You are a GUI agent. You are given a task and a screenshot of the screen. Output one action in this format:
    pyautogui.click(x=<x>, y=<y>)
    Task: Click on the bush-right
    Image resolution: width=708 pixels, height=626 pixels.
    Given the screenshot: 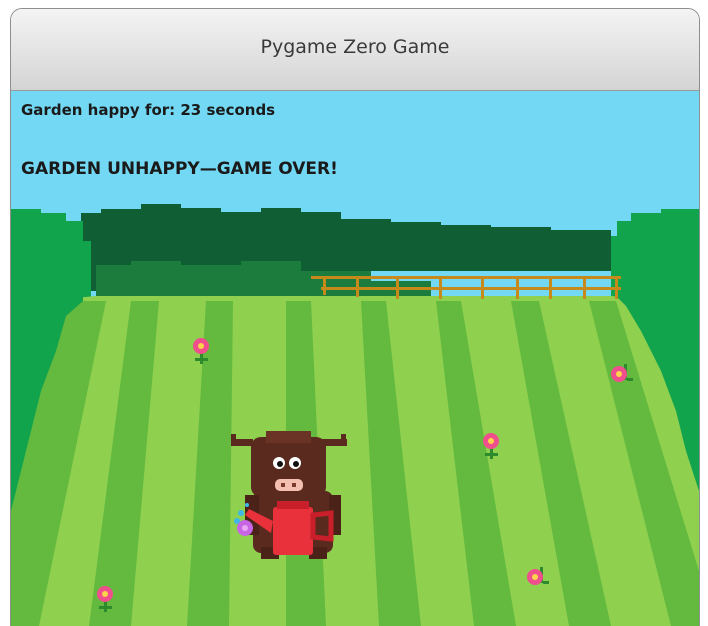 What is the action you would take?
    pyautogui.click(x=655, y=255)
    